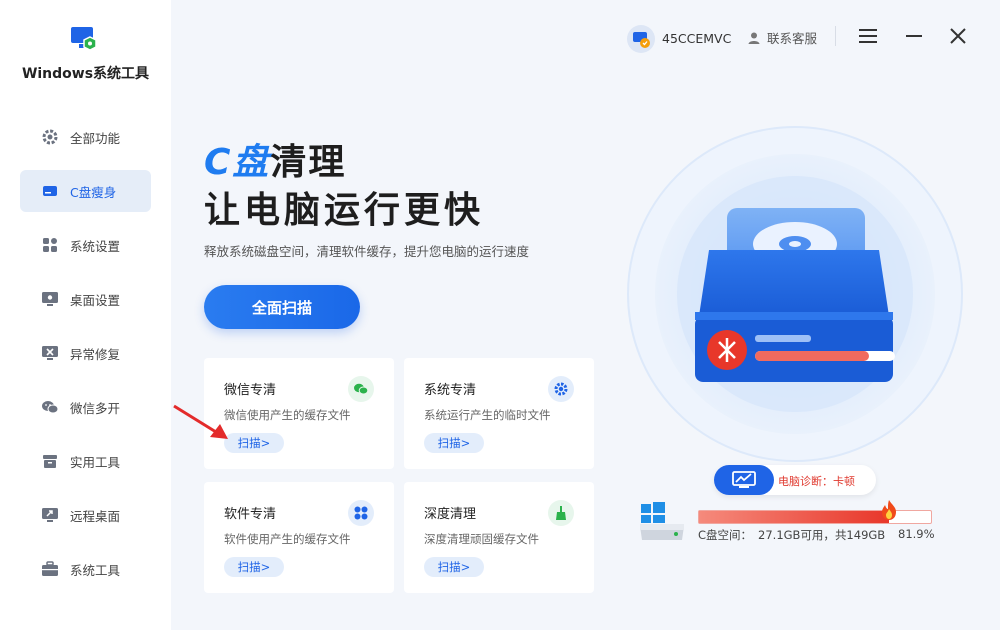 Image resolution: width=1000 pixels, height=630 pixels. Describe the element at coordinates (50, 353) in the screenshot. I see `wrench-monitor-icon` at that location.